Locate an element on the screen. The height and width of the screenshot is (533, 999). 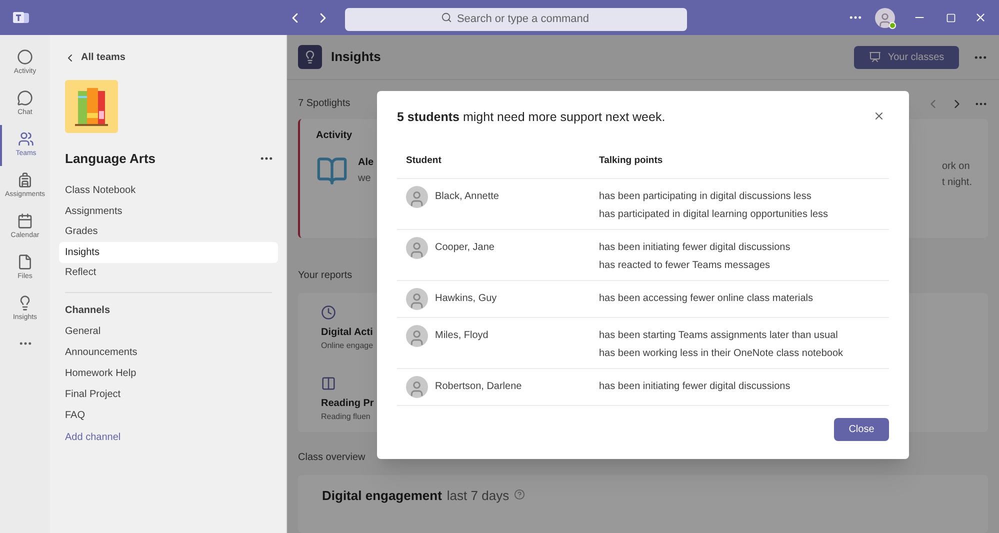
team-tab: Grades is located at coordinates (168, 232).